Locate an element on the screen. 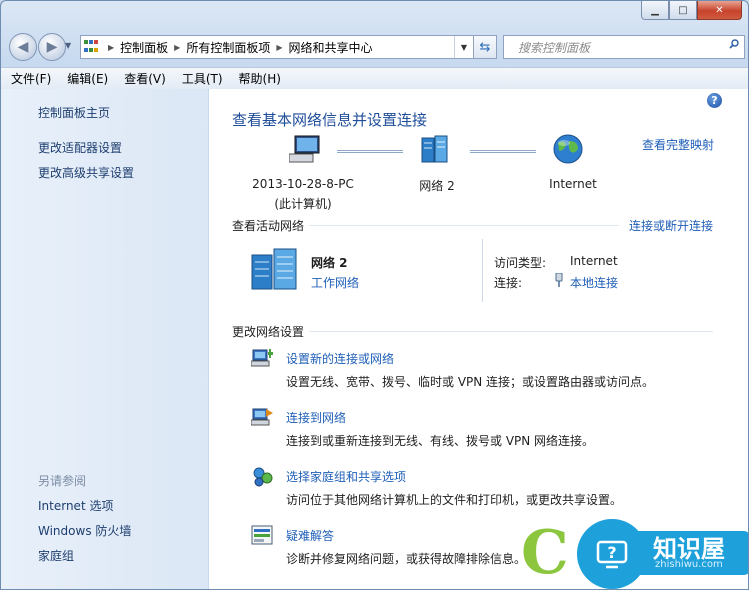  breadcrumb-network-center: 网络和共享中心 is located at coordinates (331, 47).